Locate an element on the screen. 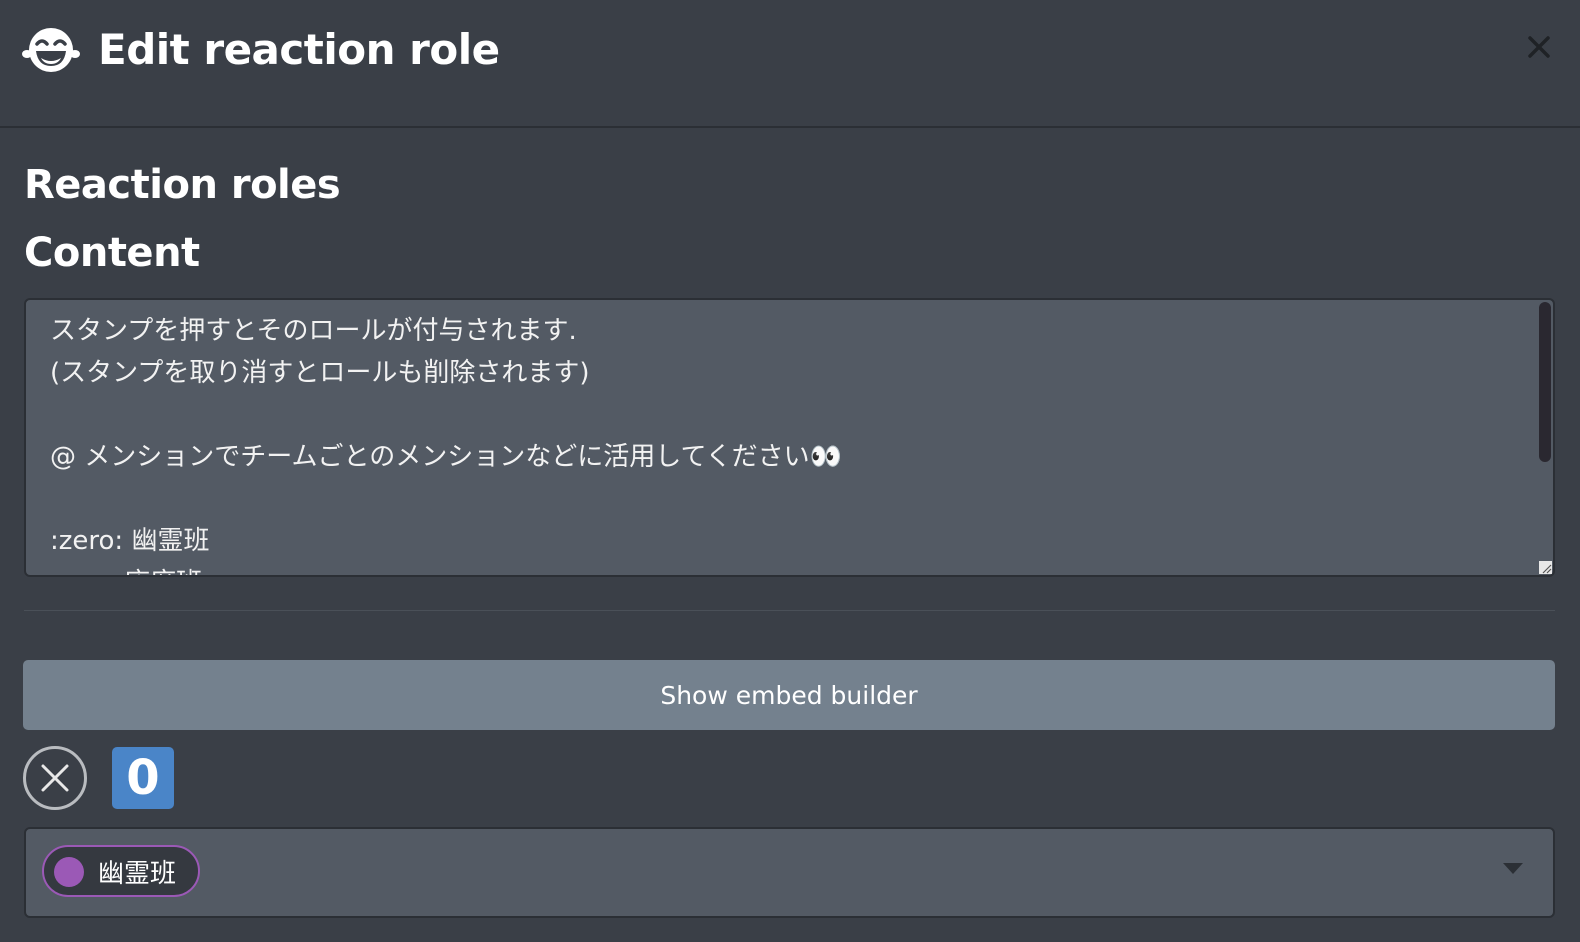 The height and width of the screenshot is (942, 1580). zero-emoji-button: 0 is located at coordinates (143, 778).